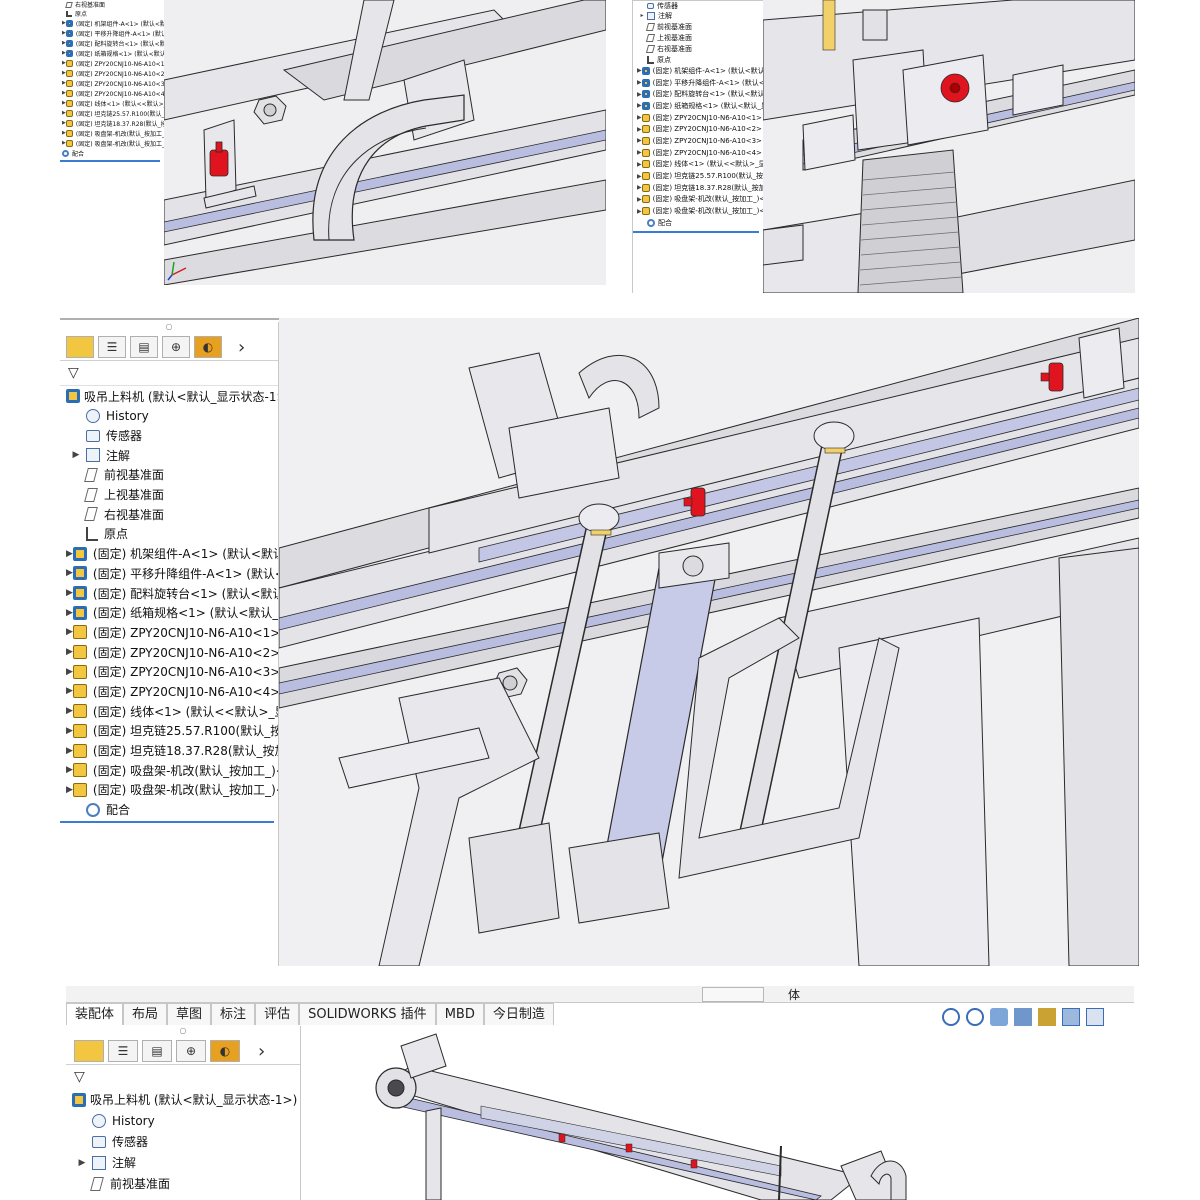  What do you see at coordinates (277, 1014) in the screenshot?
I see `command-tab: 评估` at bounding box center [277, 1014].